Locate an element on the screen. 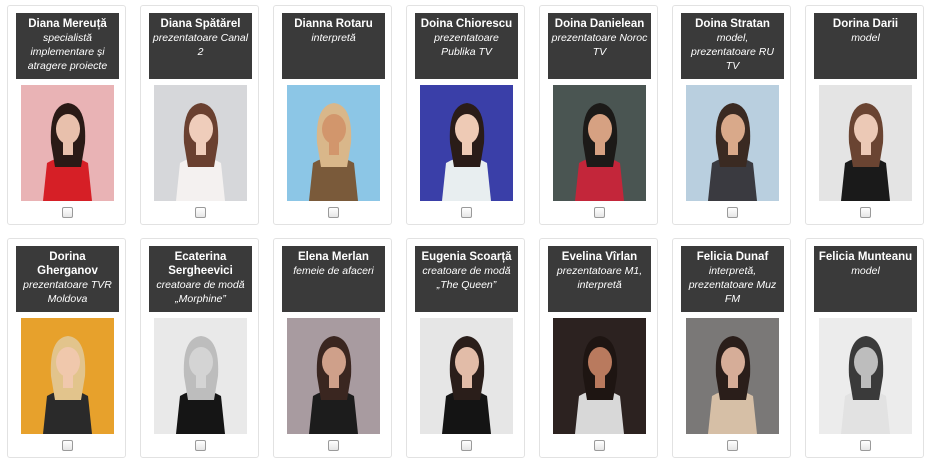 This screenshot has width=930, height=465. profile-role: prezentatoare M1, interpretă is located at coordinates (599, 278).